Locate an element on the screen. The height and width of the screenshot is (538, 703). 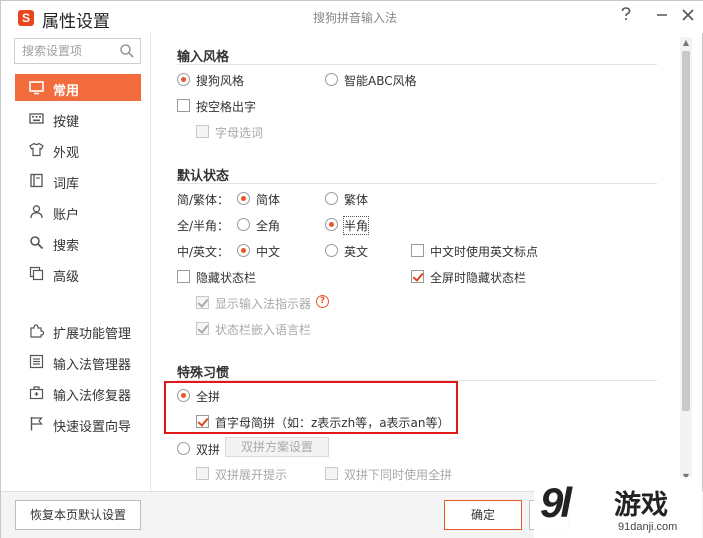
keyboard-icon is located at coordinates (36, 118).